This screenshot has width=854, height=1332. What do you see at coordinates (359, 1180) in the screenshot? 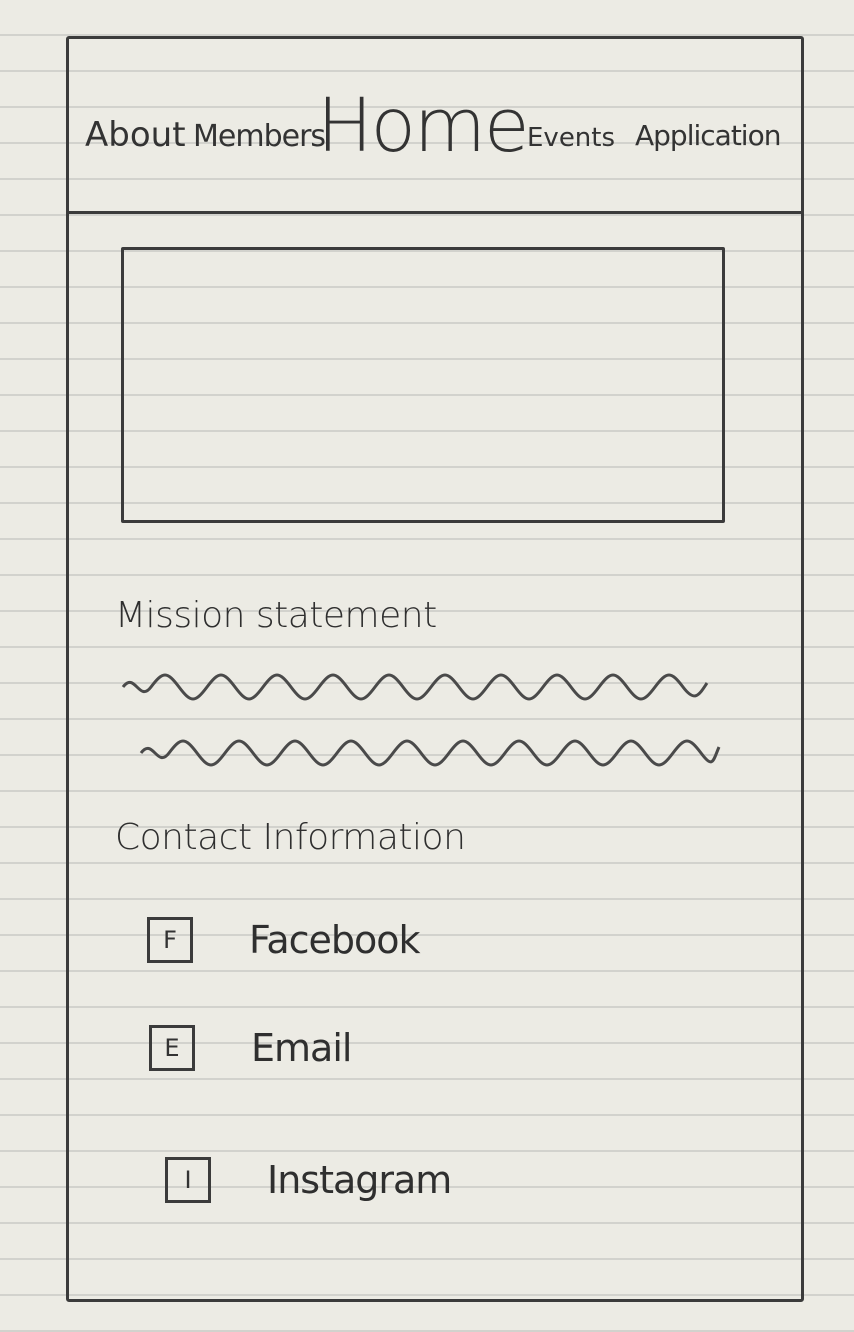
I see `contact-label: Instagram` at bounding box center [359, 1180].